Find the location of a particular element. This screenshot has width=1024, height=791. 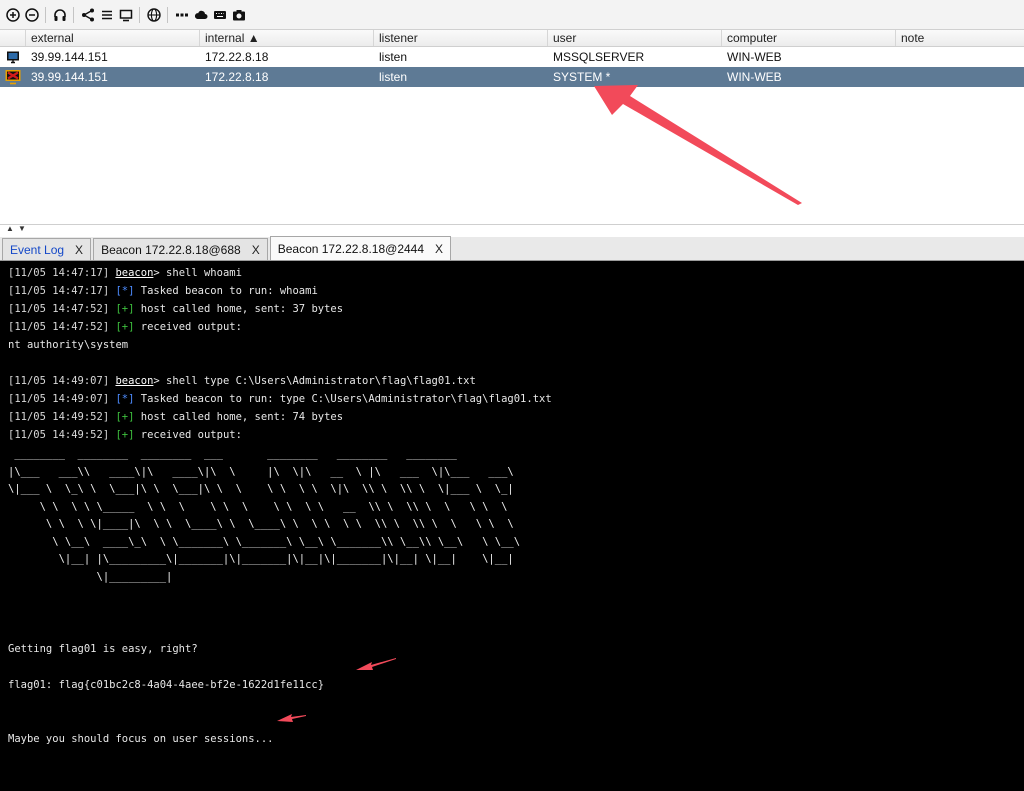

tab-label: Event Log is located at coordinates (37, 249).